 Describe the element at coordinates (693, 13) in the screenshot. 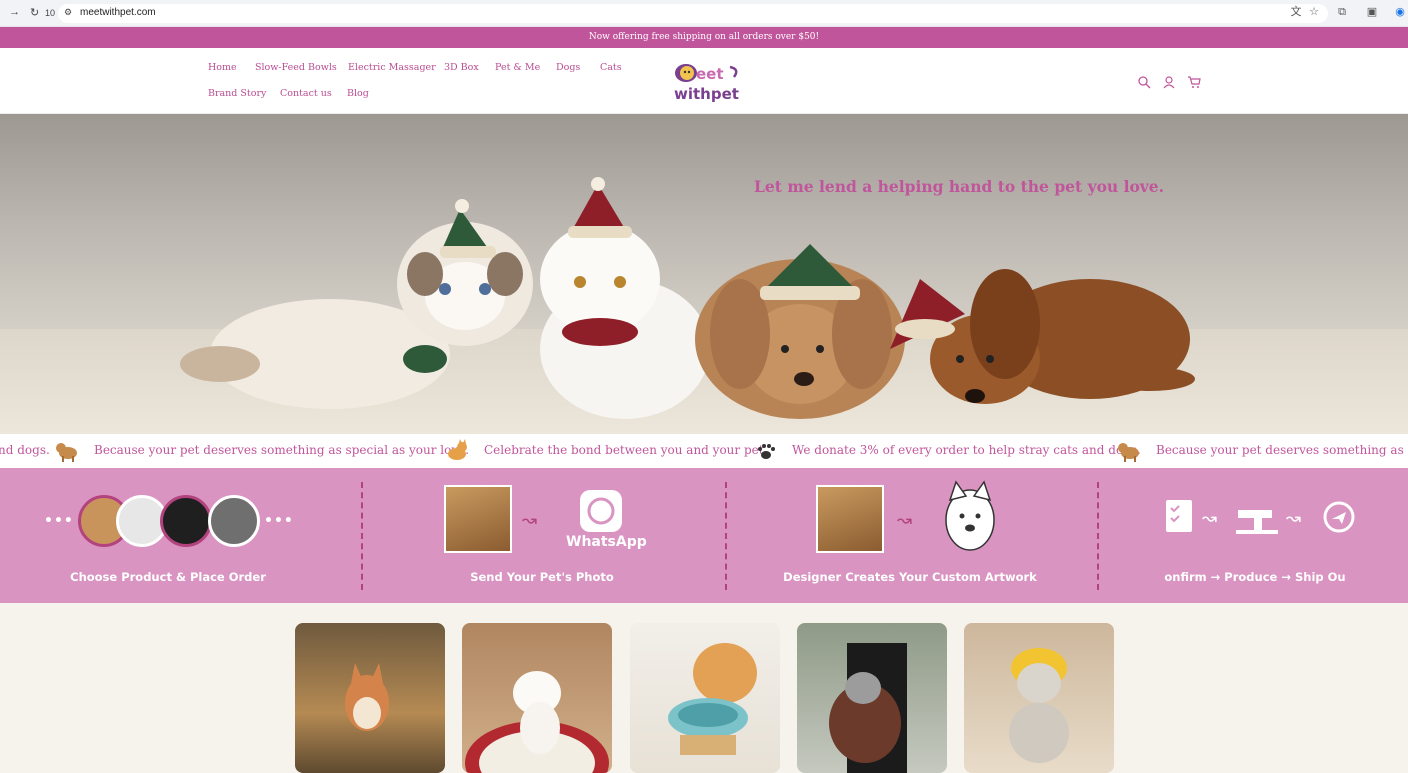

I see `address-bar` at that location.